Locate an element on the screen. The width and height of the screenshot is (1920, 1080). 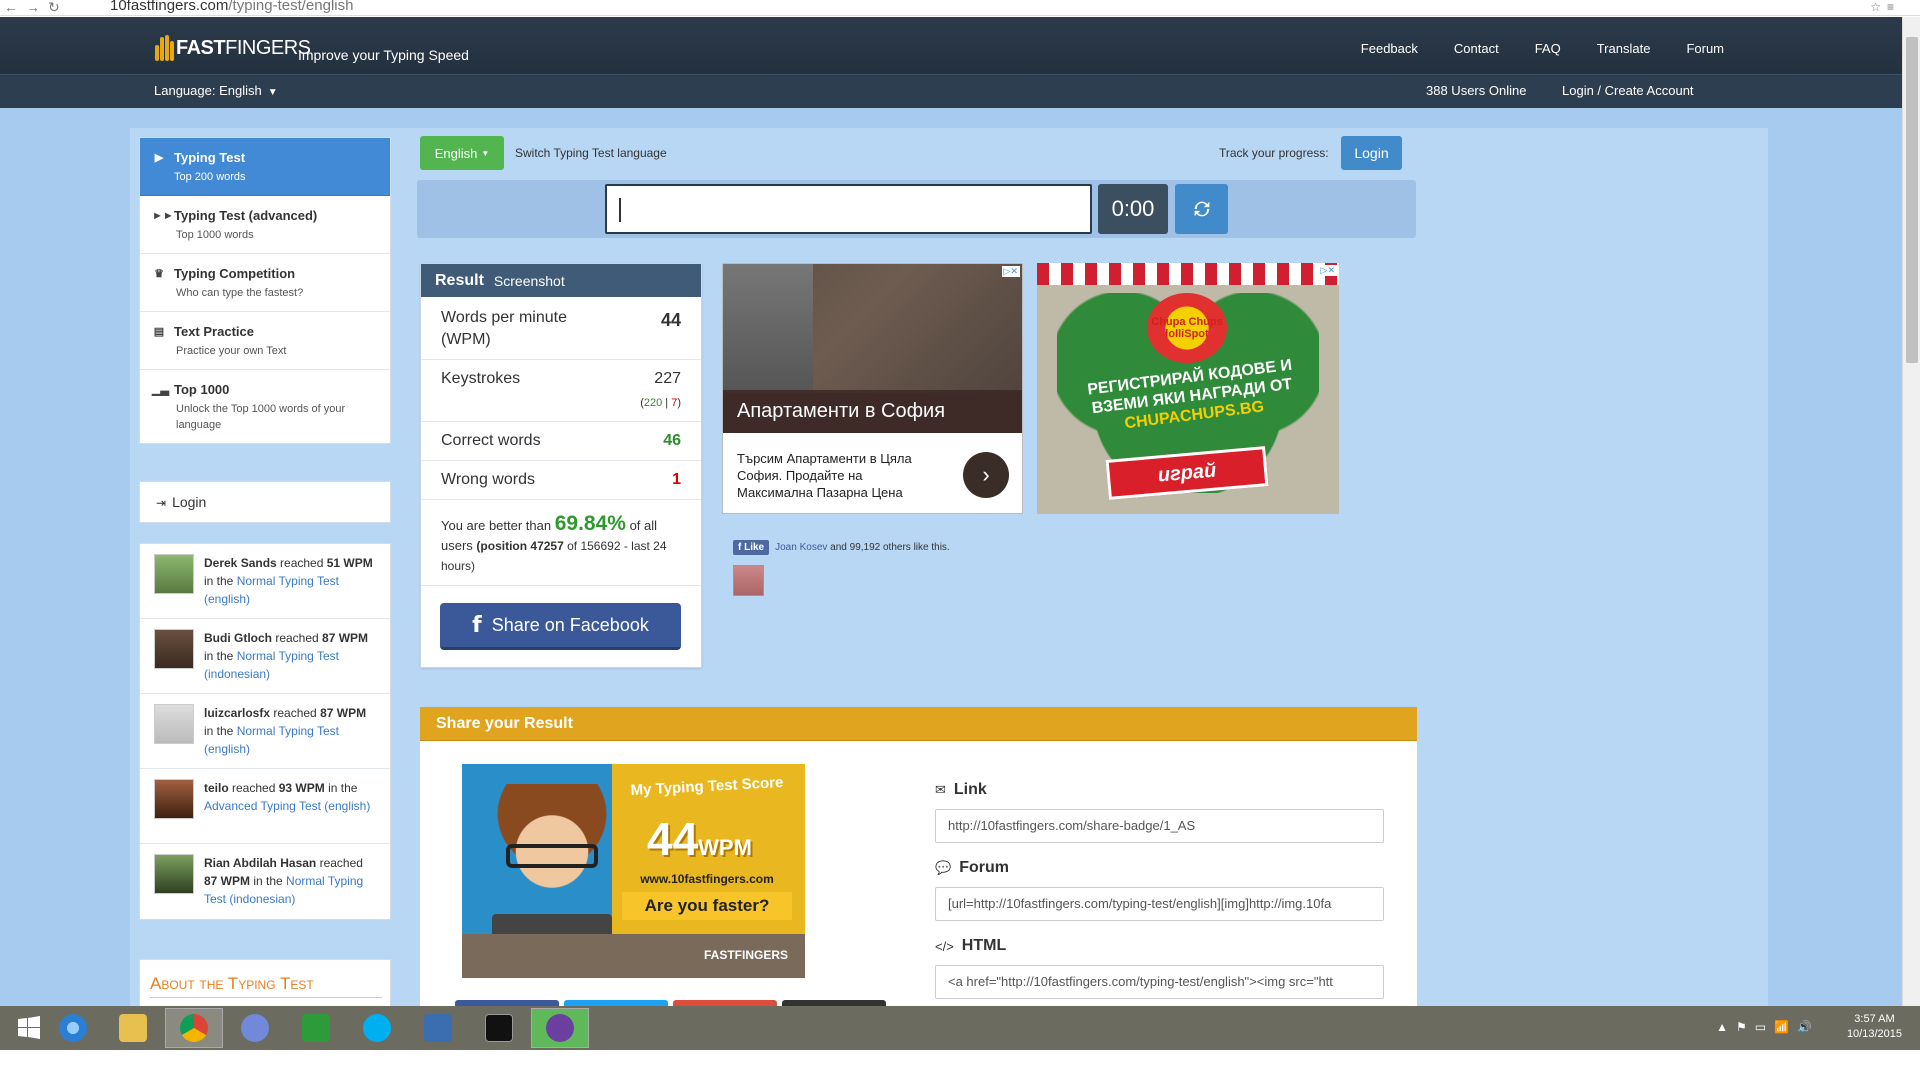
language-dropdown: Language: English ▼ is located at coordinates (216, 90).